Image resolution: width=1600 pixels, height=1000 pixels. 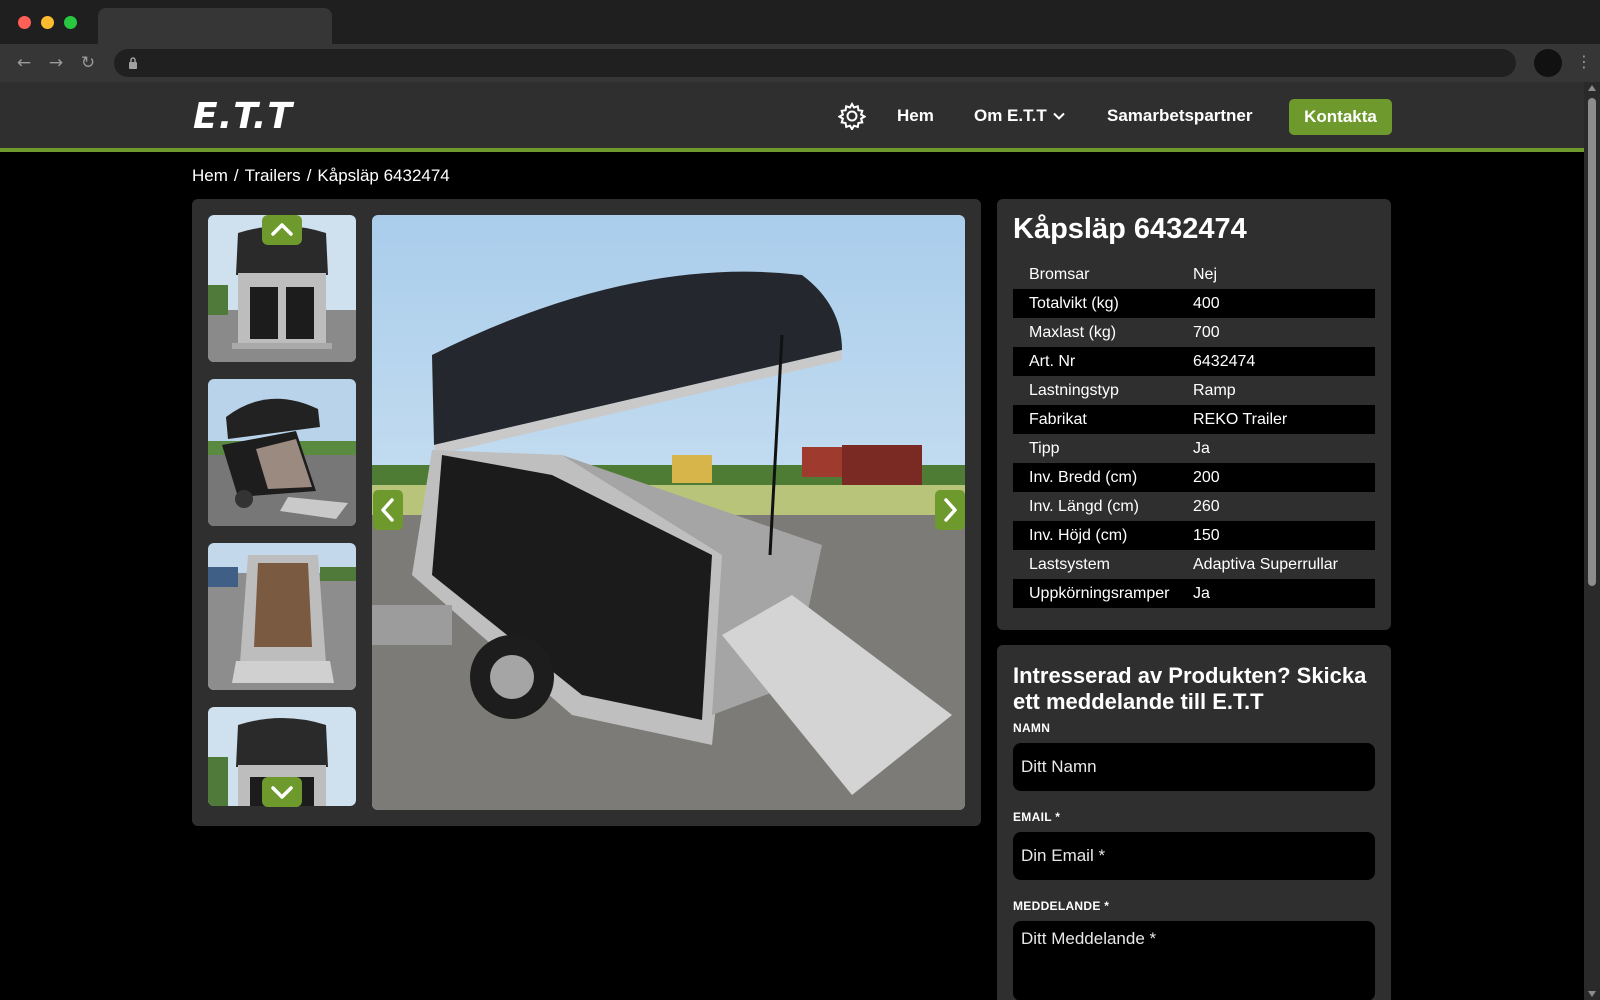 What do you see at coordinates (915, 116) in the screenshot?
I see `nav-home-link: Hem` at bounding box center [915, 116].